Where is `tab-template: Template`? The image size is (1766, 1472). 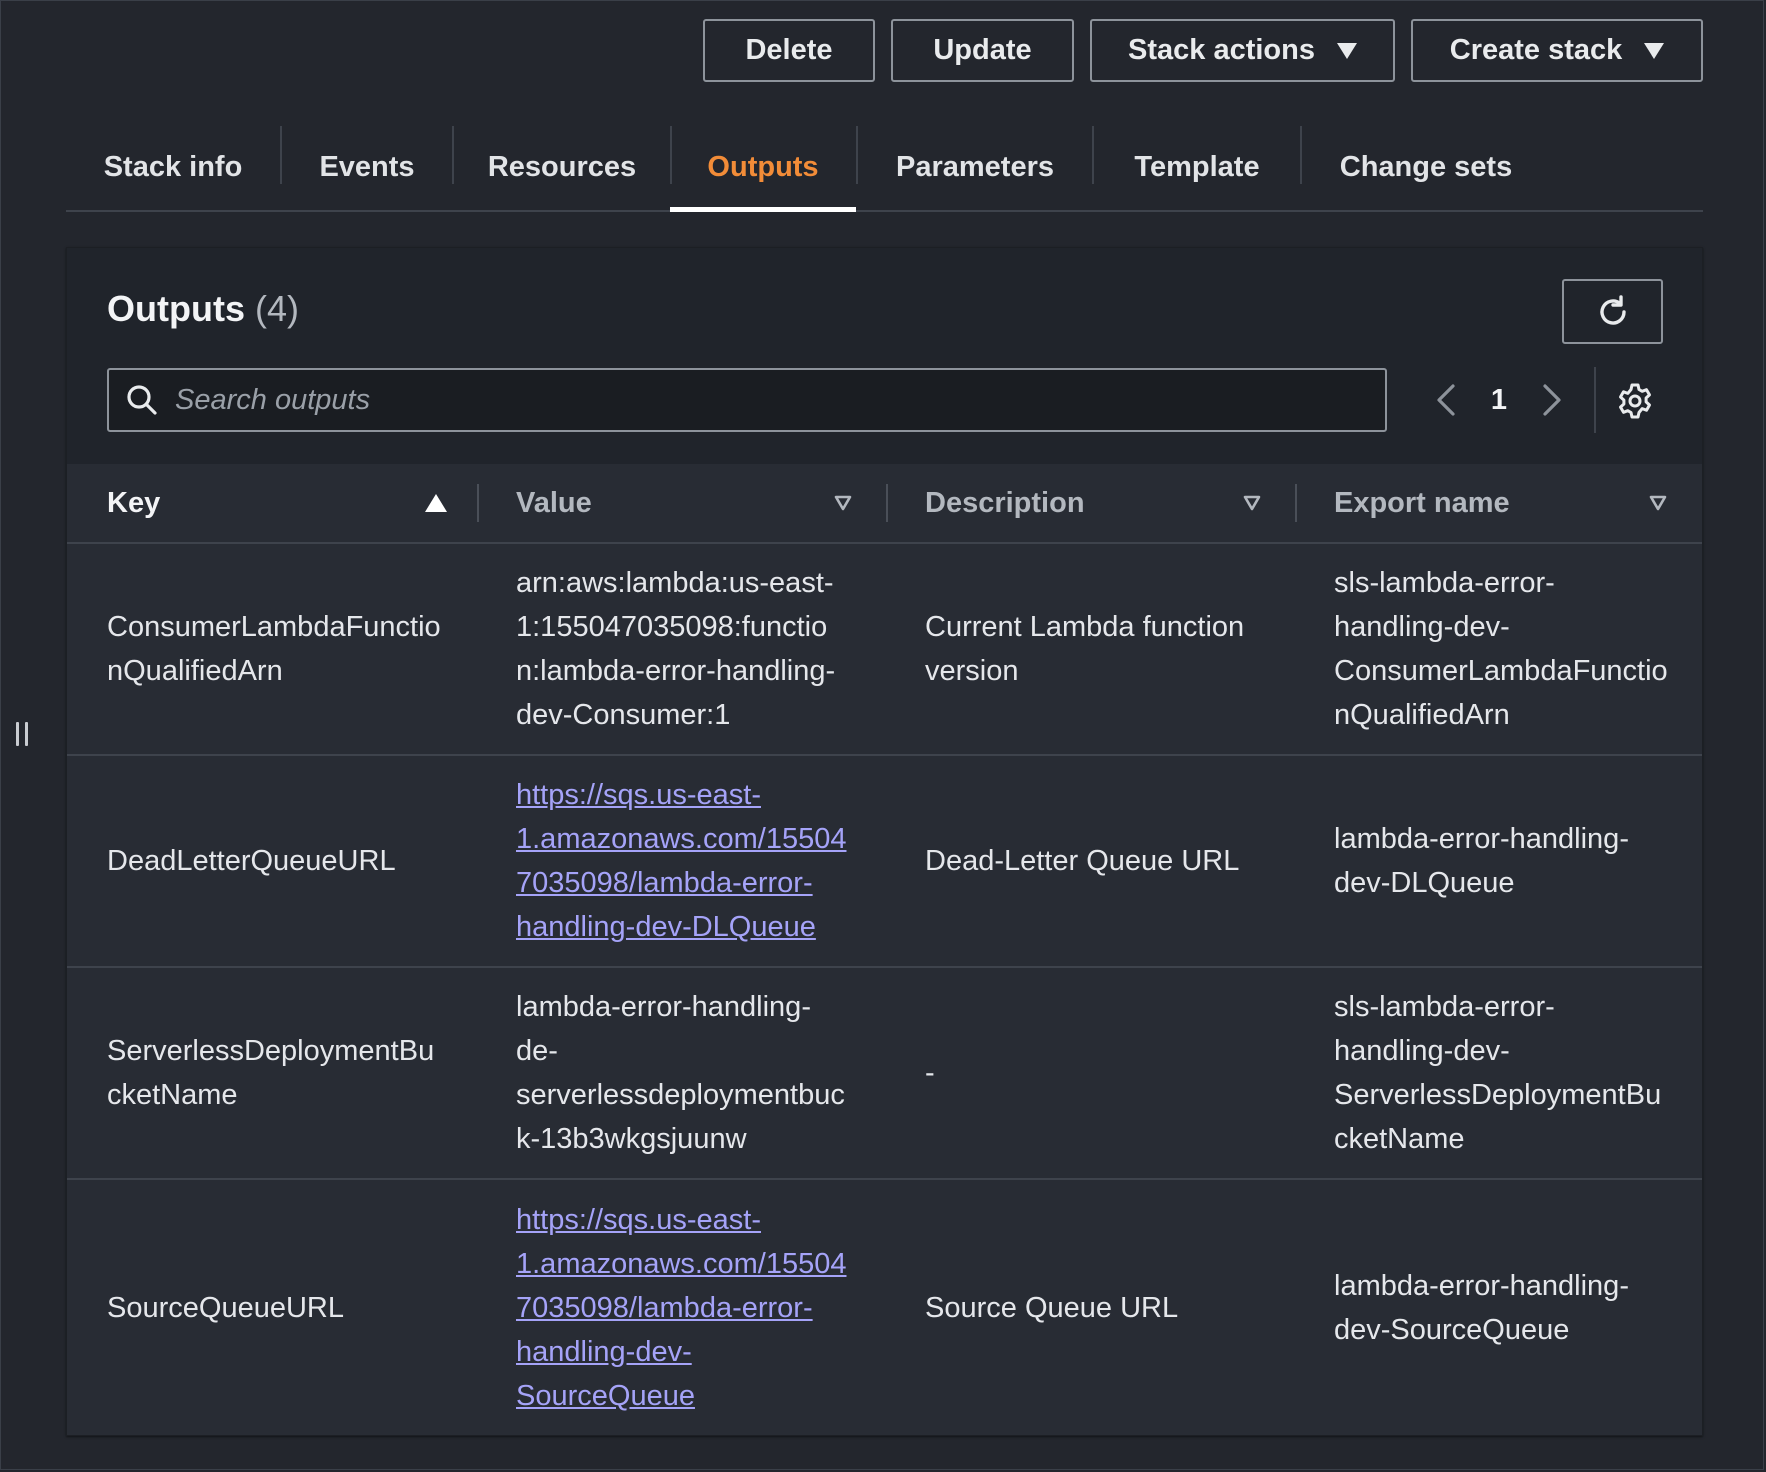 tab-template: Template is located at coordinates (1197, 167).